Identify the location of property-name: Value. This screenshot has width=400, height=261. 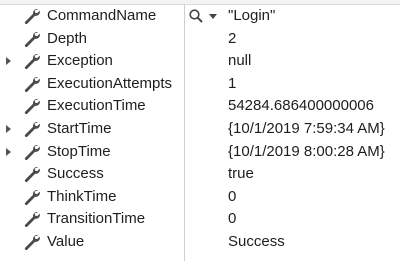
(66, 241).